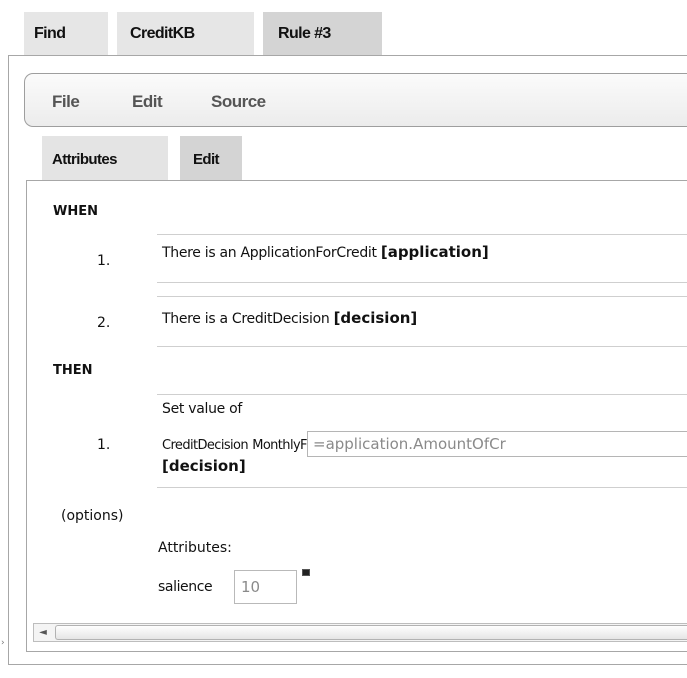 The height and width of the screenshot is (678, 687). Describe the element at coordinates (147, 102) in the screenshot. I see `menu-edit: Edit` at that location.